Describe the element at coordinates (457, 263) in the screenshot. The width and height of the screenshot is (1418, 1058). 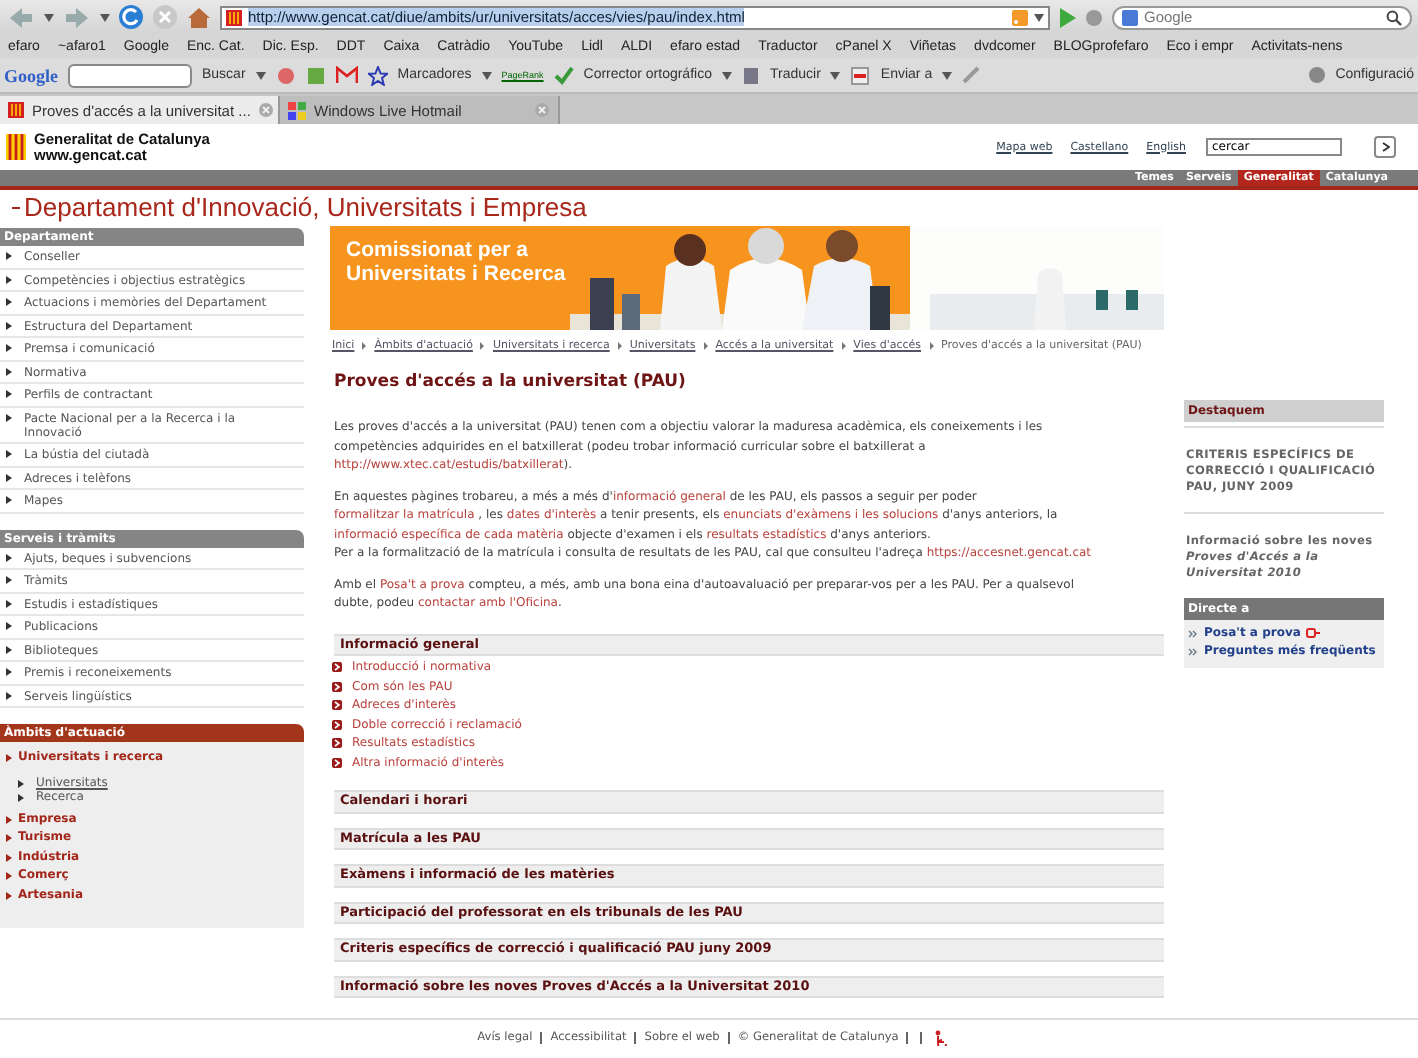
I see `banner-title: Comissionat per a Universitats i Recerca` at that location.